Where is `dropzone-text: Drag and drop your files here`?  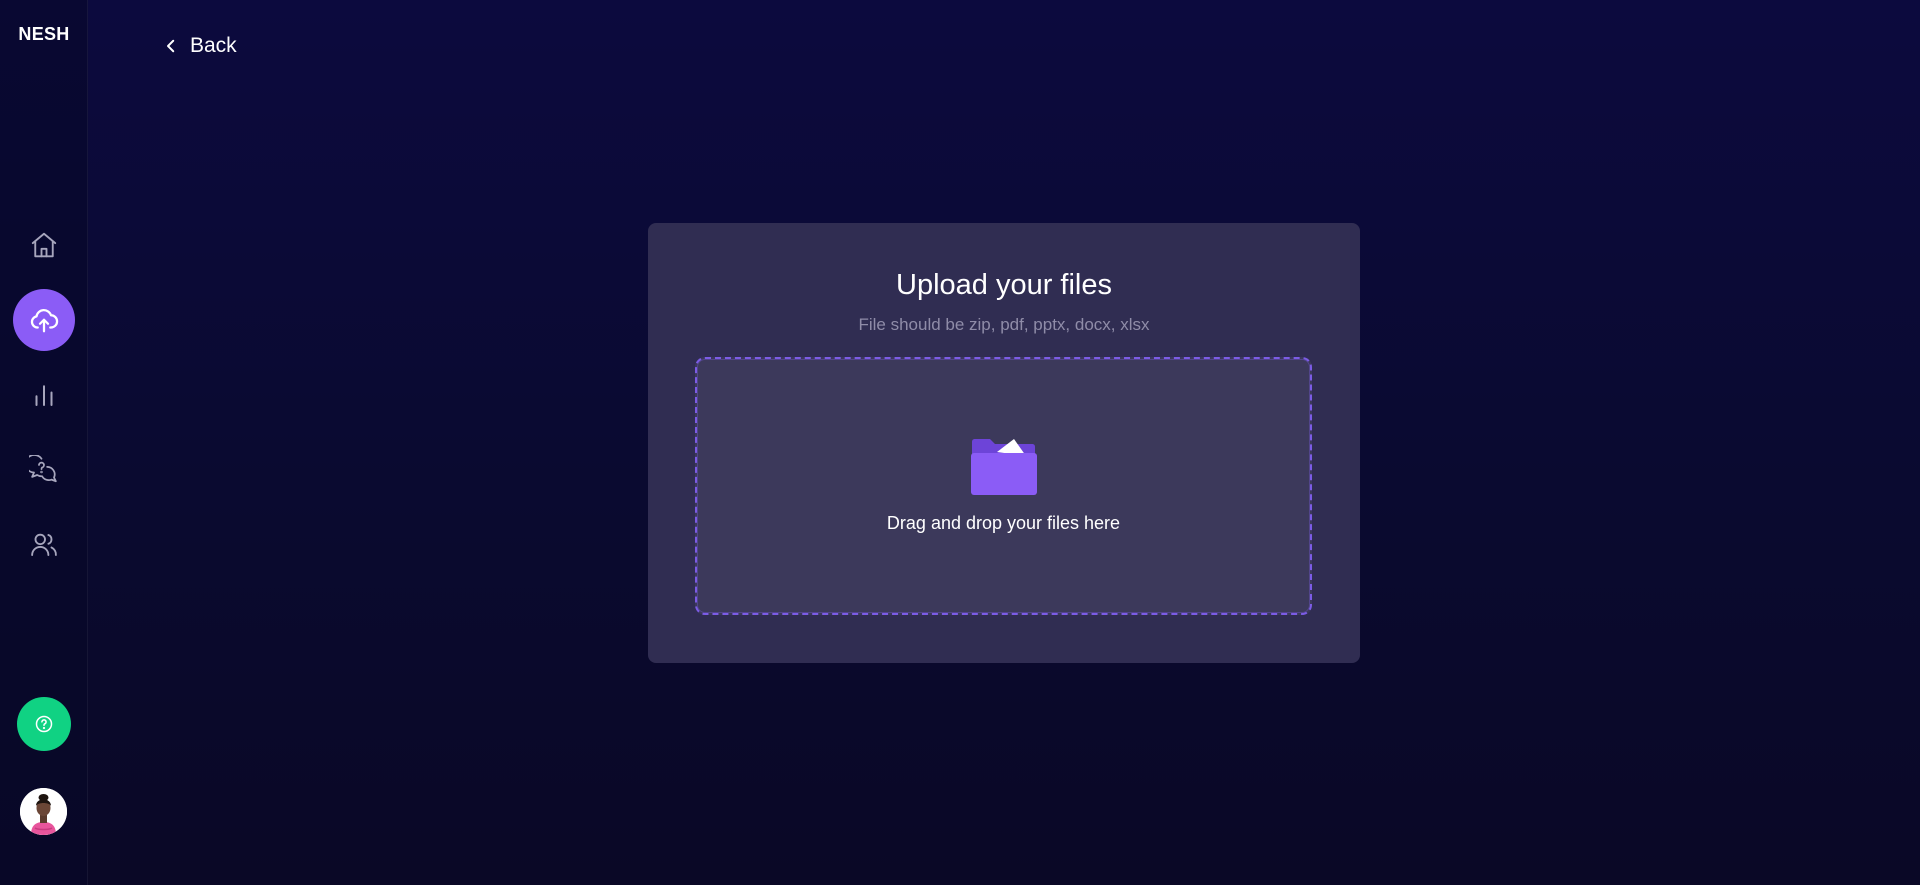 dropzone-text: Drag and drop your files here is located at coordinates (1003, 523).